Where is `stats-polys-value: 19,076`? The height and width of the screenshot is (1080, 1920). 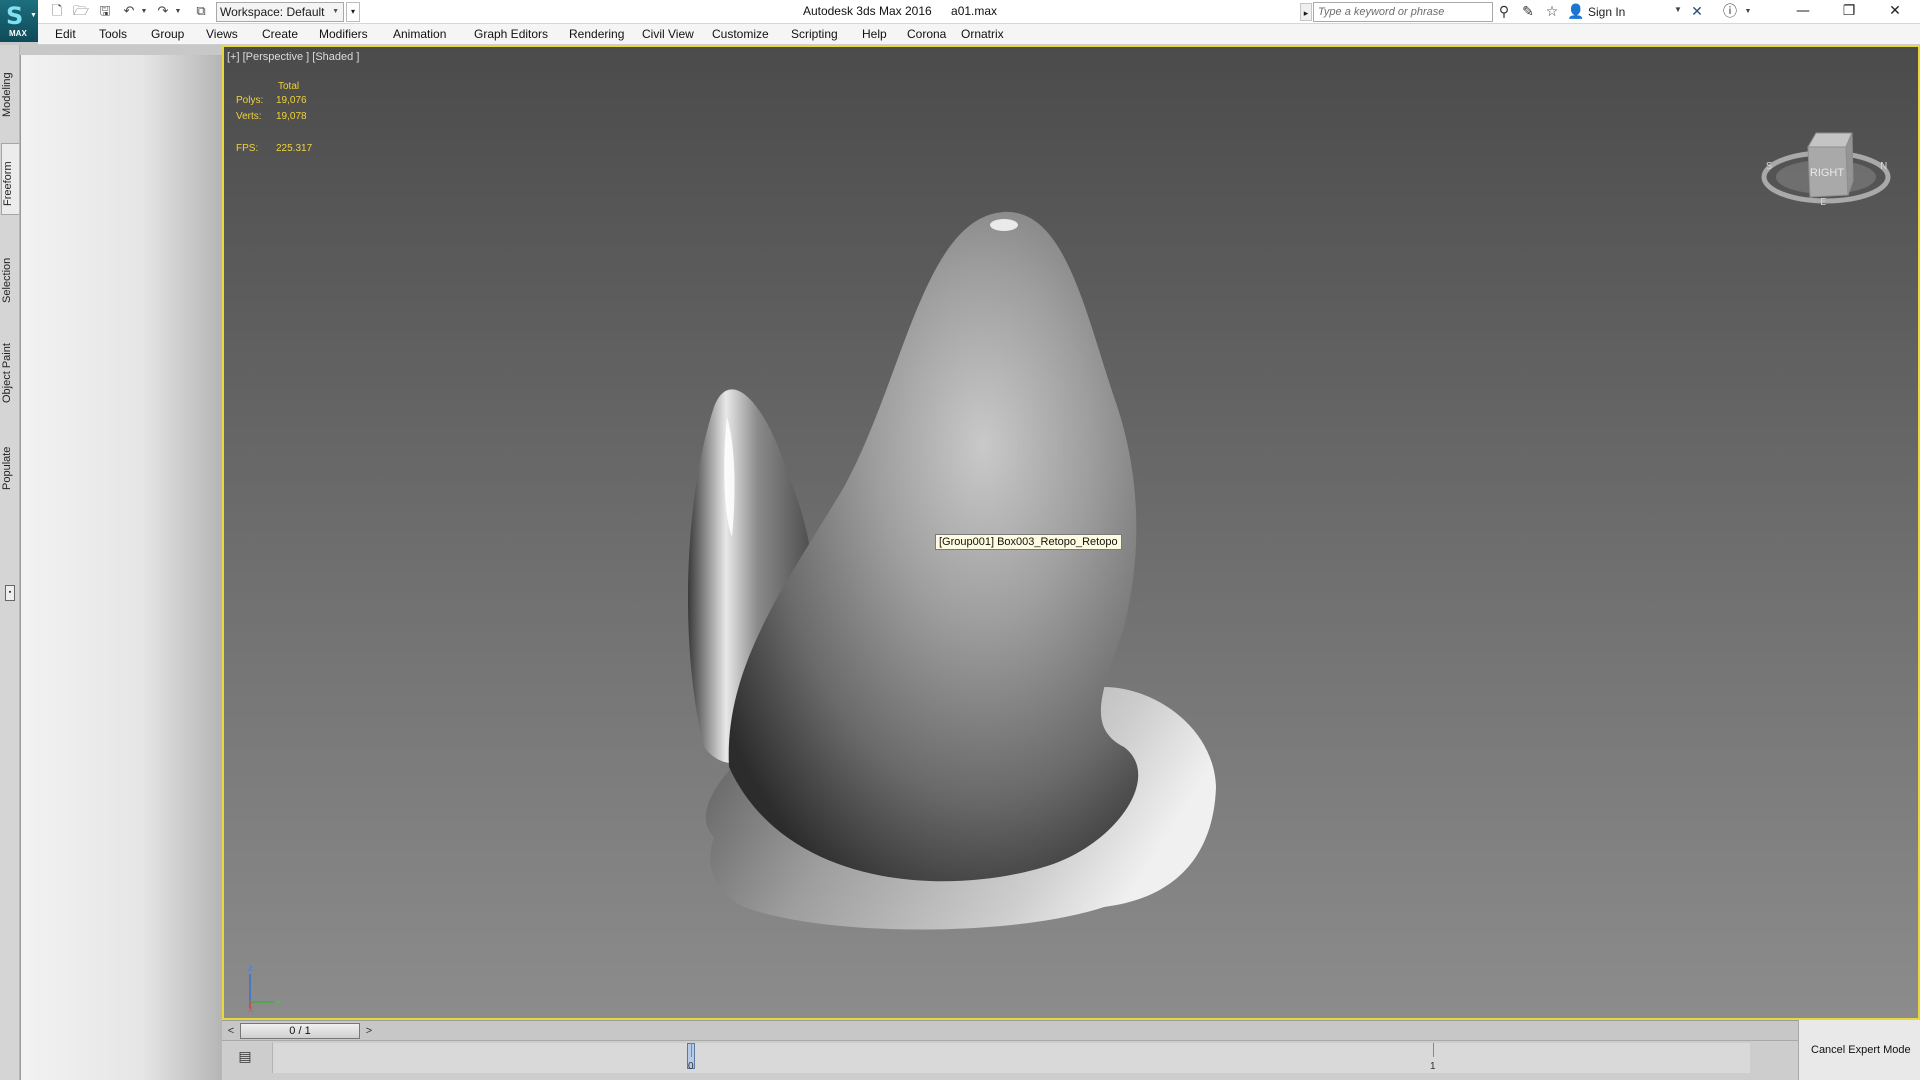 stats-polys-value: 19,076 is located at coordinates (291, 100).